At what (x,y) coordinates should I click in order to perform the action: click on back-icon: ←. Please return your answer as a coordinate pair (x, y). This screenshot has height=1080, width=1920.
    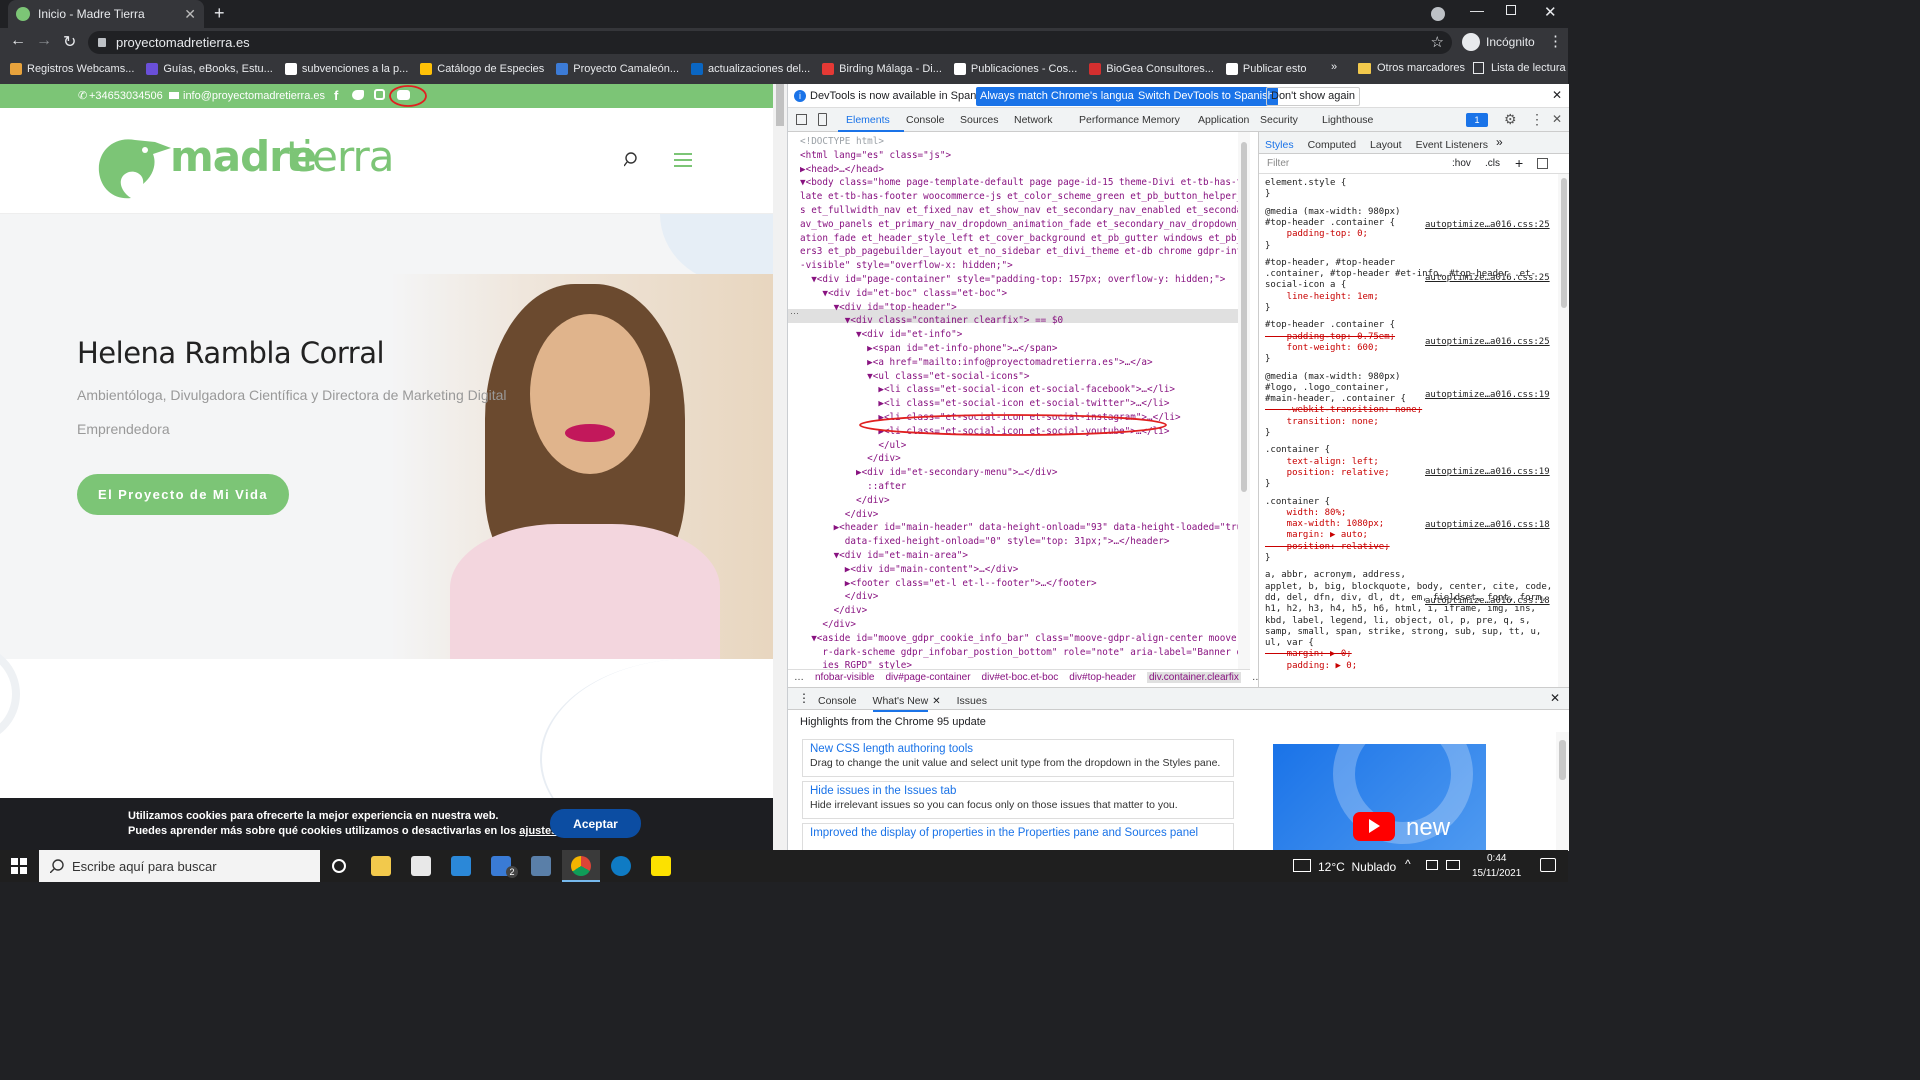
    Looking at the image, I should click on (18, 41).